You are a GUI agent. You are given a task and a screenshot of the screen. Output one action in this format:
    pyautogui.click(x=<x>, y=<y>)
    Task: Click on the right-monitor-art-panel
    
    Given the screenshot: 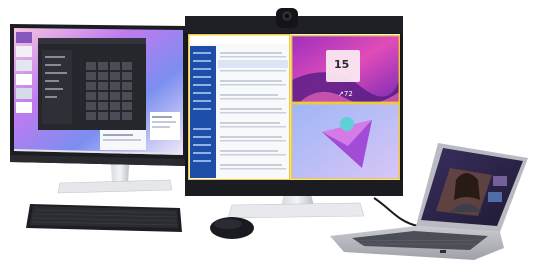 What is the action you would take?
    pyautogui.click(x=345, y=141)
    